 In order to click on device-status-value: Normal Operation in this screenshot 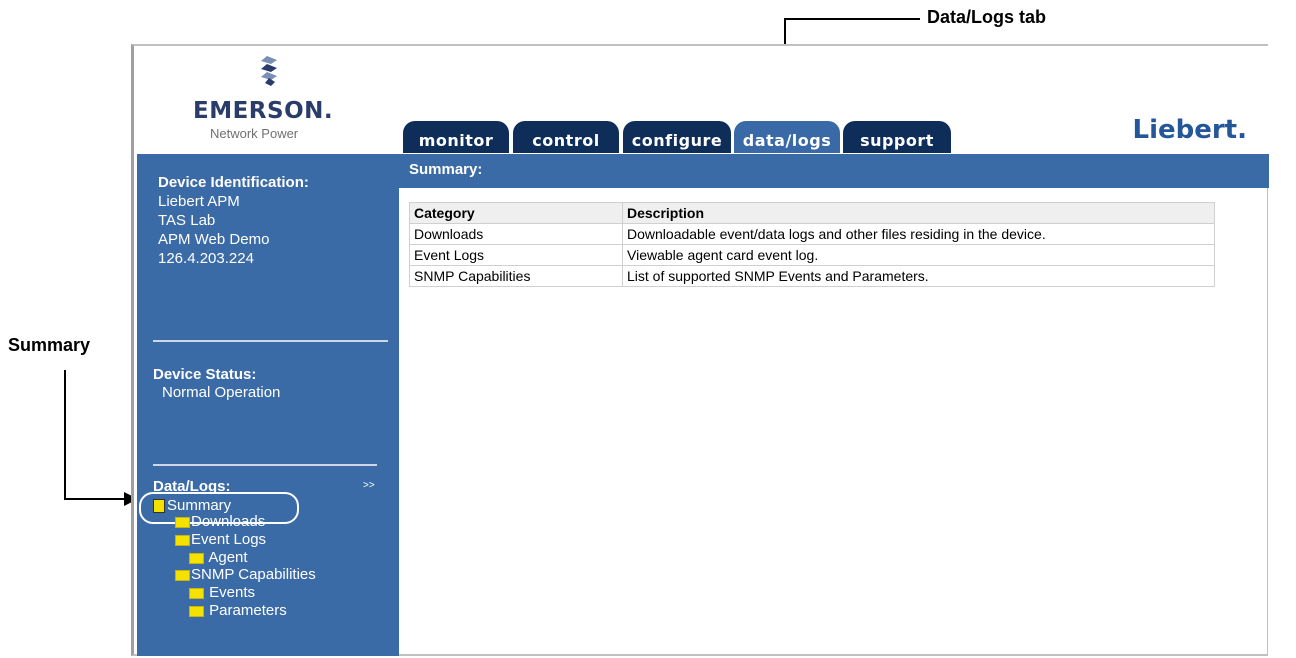, I will do `click(221, 392)`.